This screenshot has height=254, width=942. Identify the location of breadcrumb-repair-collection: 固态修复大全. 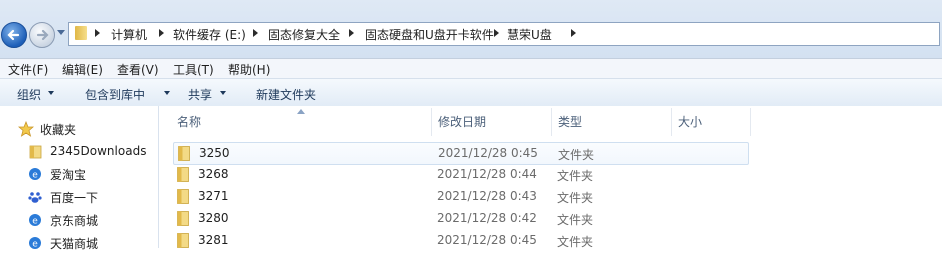
(304, 34).